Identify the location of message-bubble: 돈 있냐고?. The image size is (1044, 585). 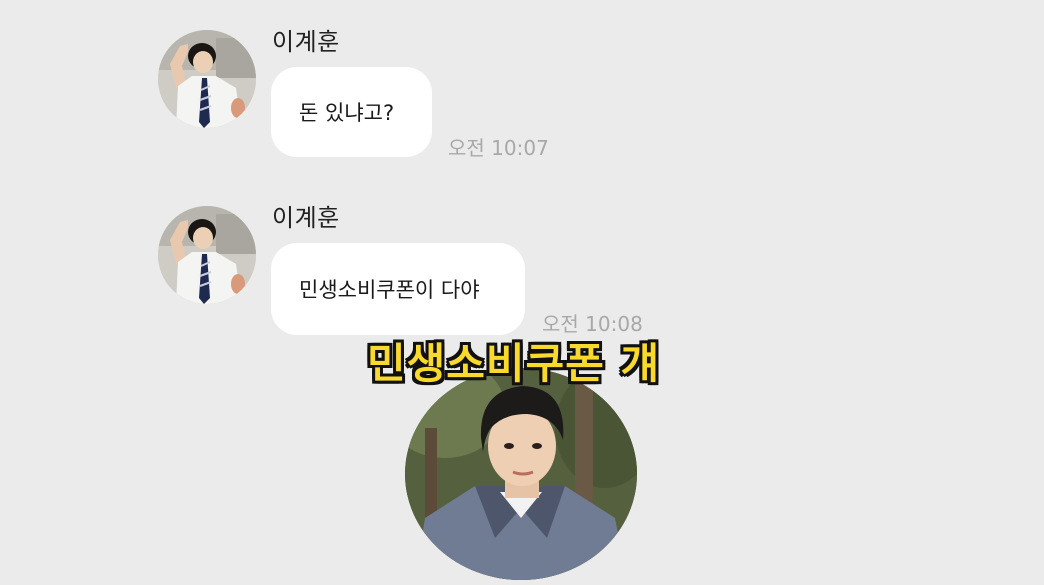
(351, 112).